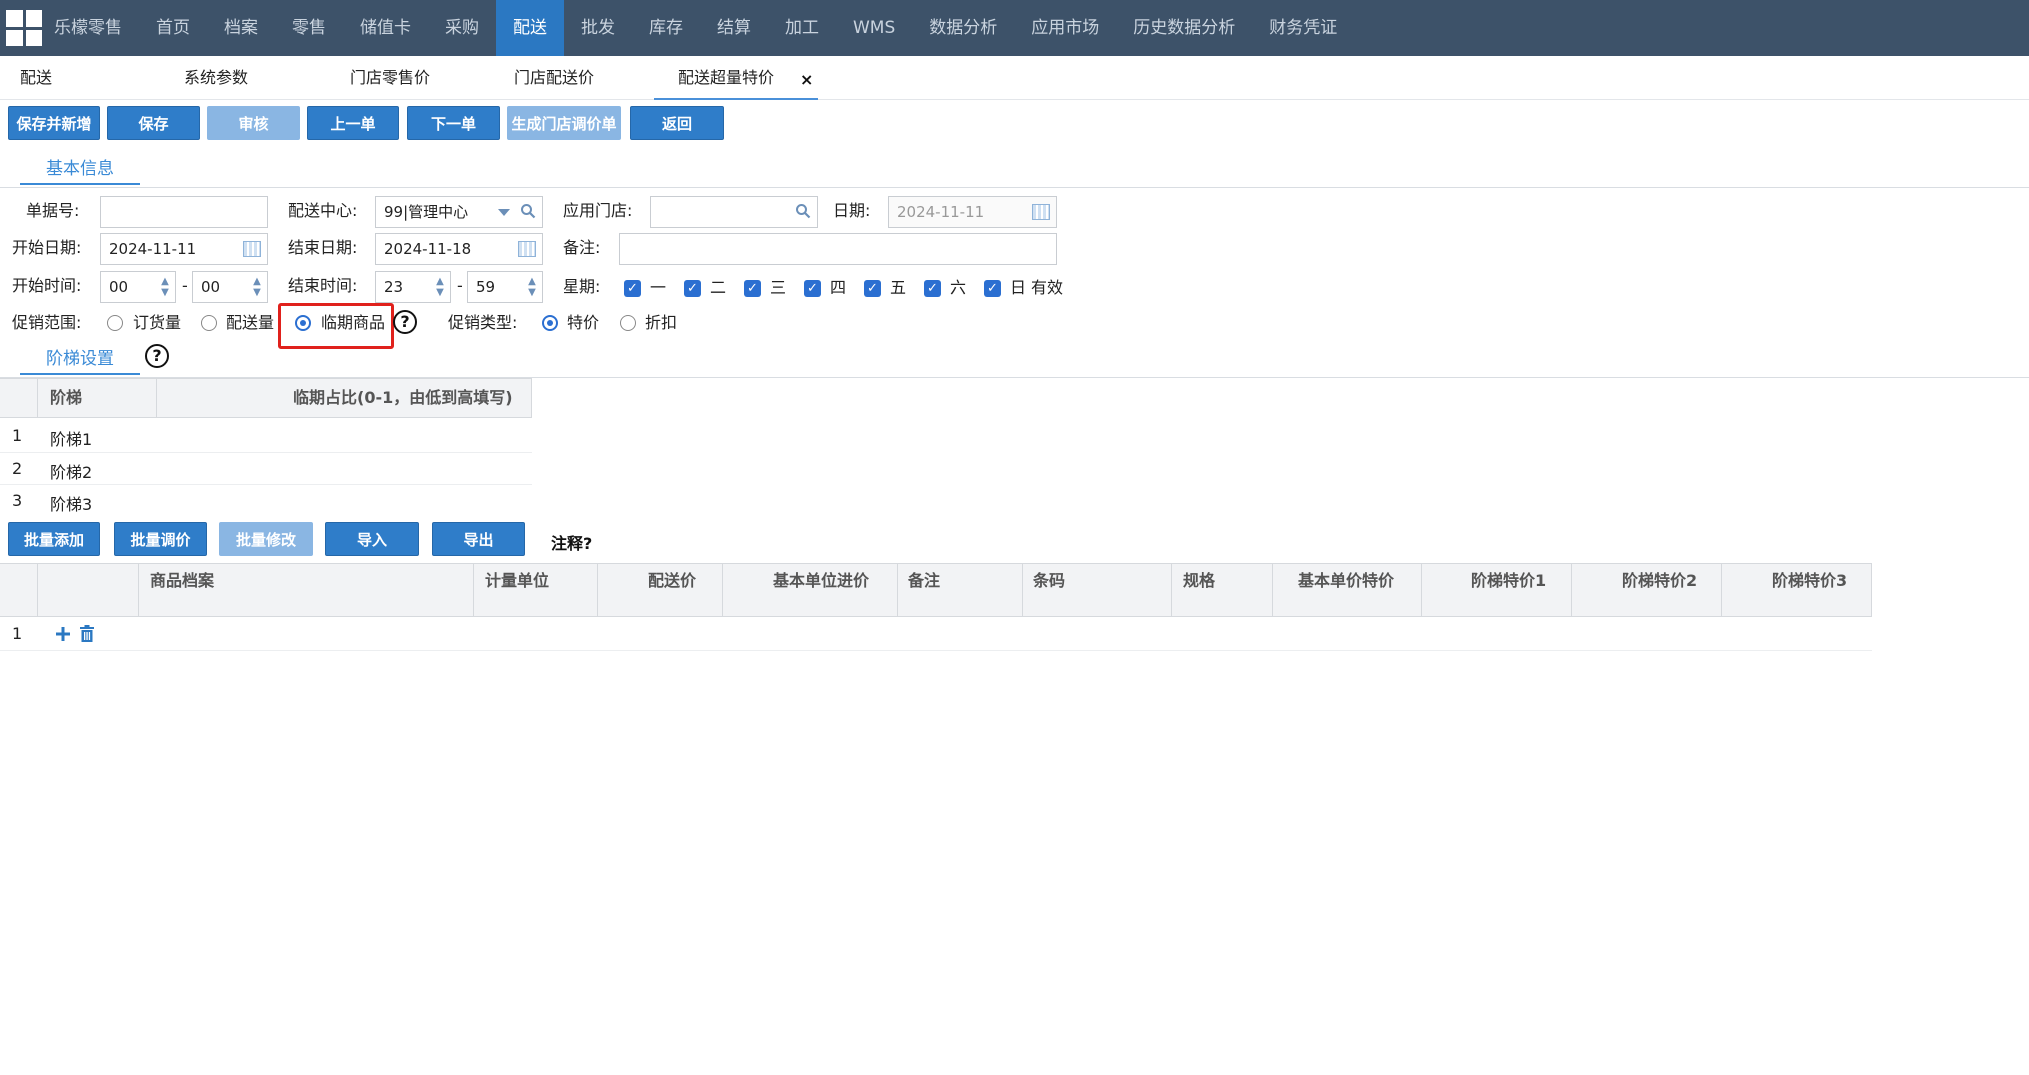 Image resolution: width=2029 pixels, height=1075 pixels. What do you see at coordinates (924, 590) in the screenshot?
I see `remark-column-header: 备注` at bounding box center [924, 590].